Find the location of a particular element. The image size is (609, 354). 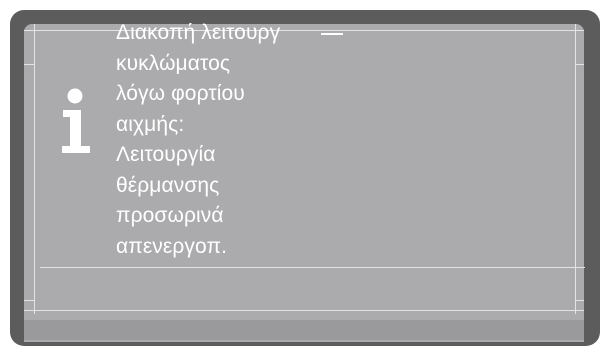

message-line: απενεργοπ. is located at coordinates (172, 246).